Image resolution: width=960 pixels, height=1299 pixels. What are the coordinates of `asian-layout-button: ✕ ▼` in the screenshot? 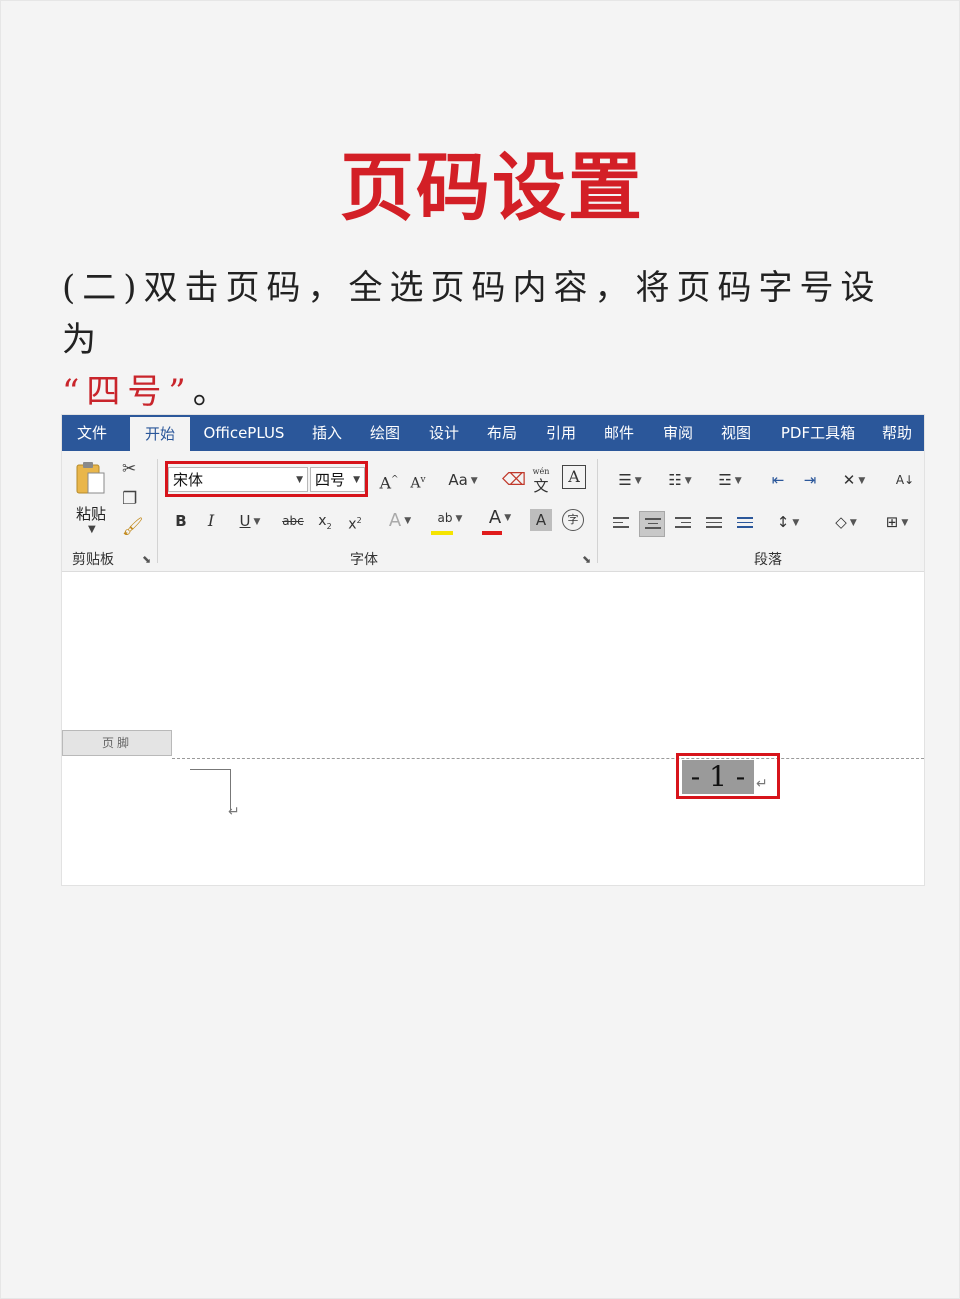 It's located at (854, 480).